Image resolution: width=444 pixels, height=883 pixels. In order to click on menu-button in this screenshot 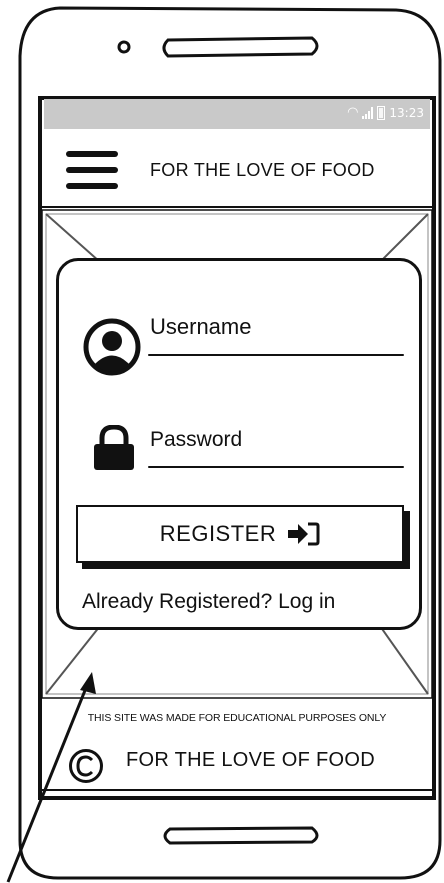, I will do `click(92, 171)`.